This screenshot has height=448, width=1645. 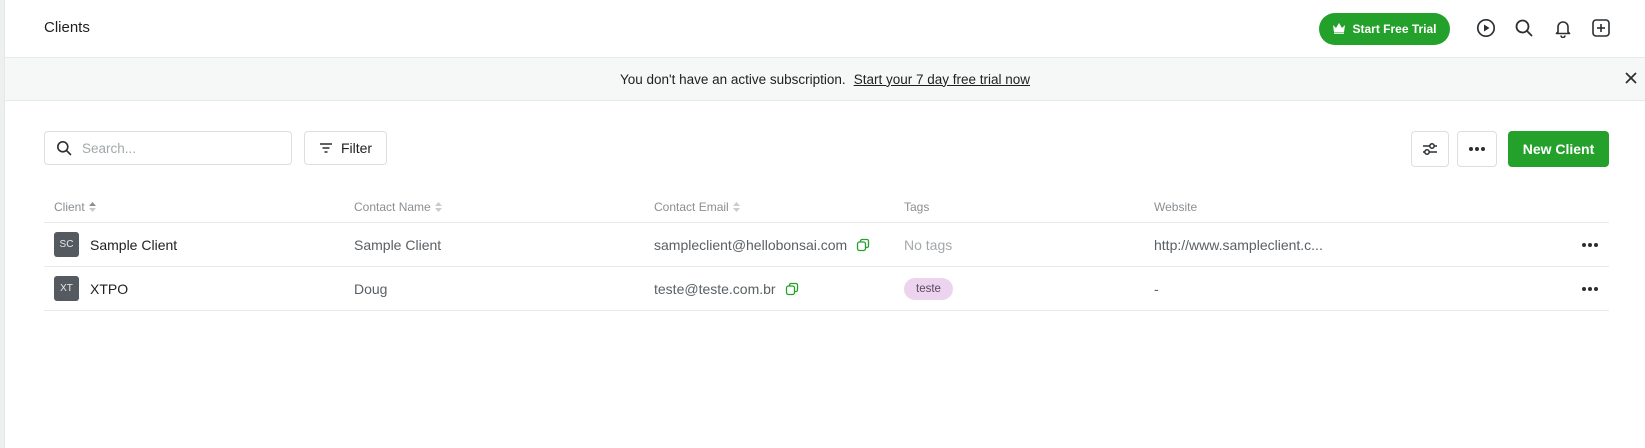 I want to click on column-settings-button, so click(x=1430, y=149).